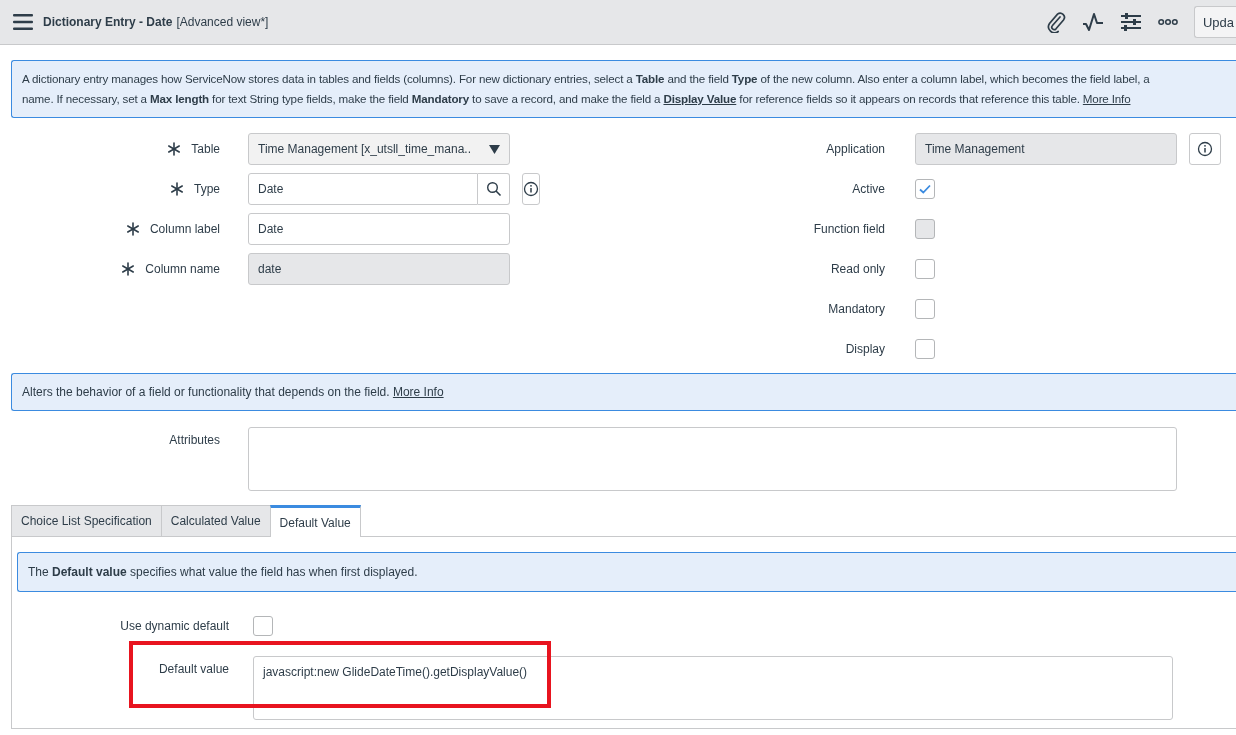 This screenshot has width=1236, height=735. Describe the element at coordinates (712, 459) in the screenshot. I see `attributes-field` at that location.